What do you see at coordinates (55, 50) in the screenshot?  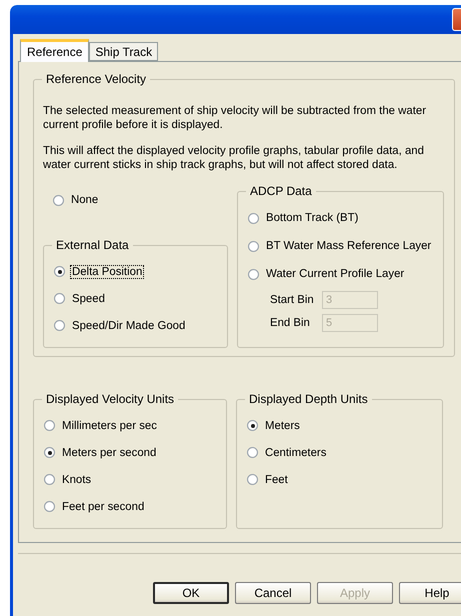 I see `tab: Reference` at bounding box center [55, 50].